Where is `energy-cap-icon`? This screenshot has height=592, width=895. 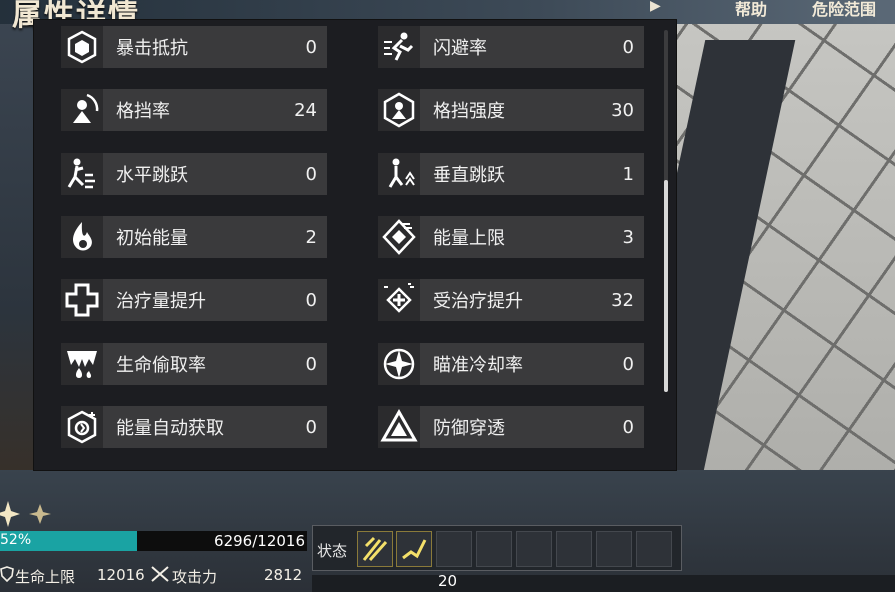 energy-cap-icon is located at coordinates (399, 237).